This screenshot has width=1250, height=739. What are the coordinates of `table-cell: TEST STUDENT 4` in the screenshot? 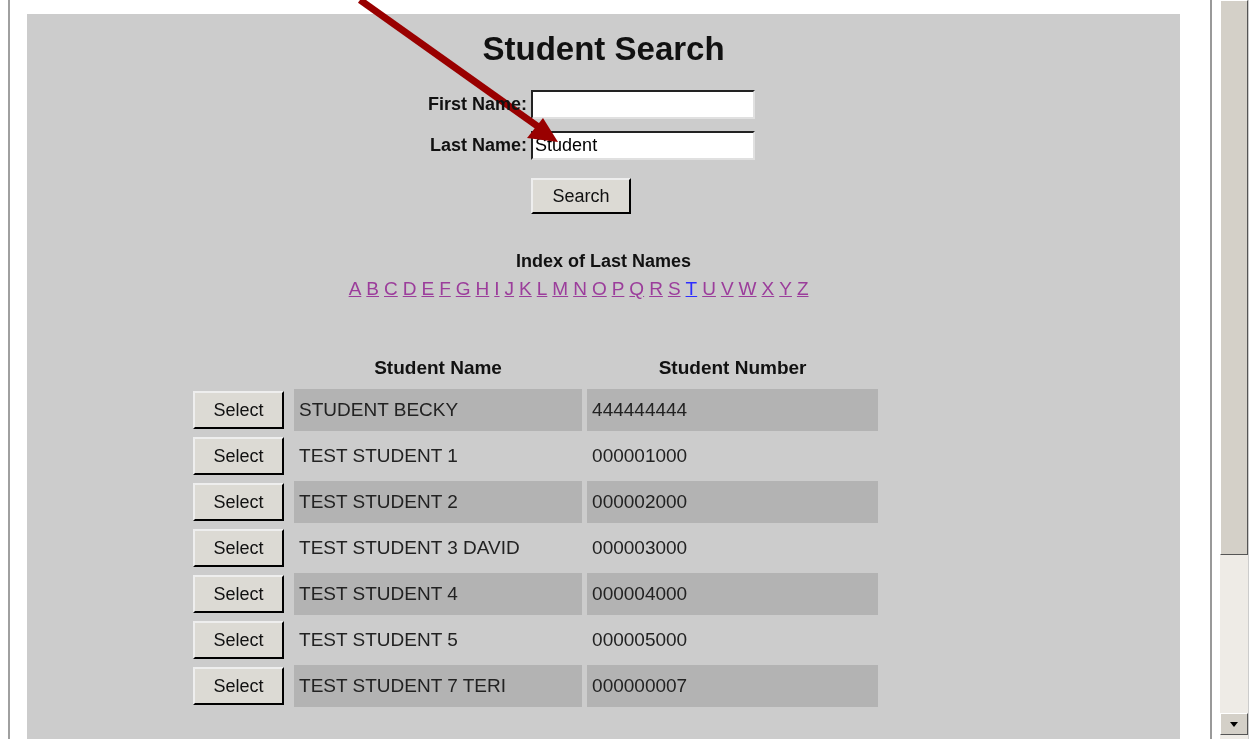 It's located at (438, 594).